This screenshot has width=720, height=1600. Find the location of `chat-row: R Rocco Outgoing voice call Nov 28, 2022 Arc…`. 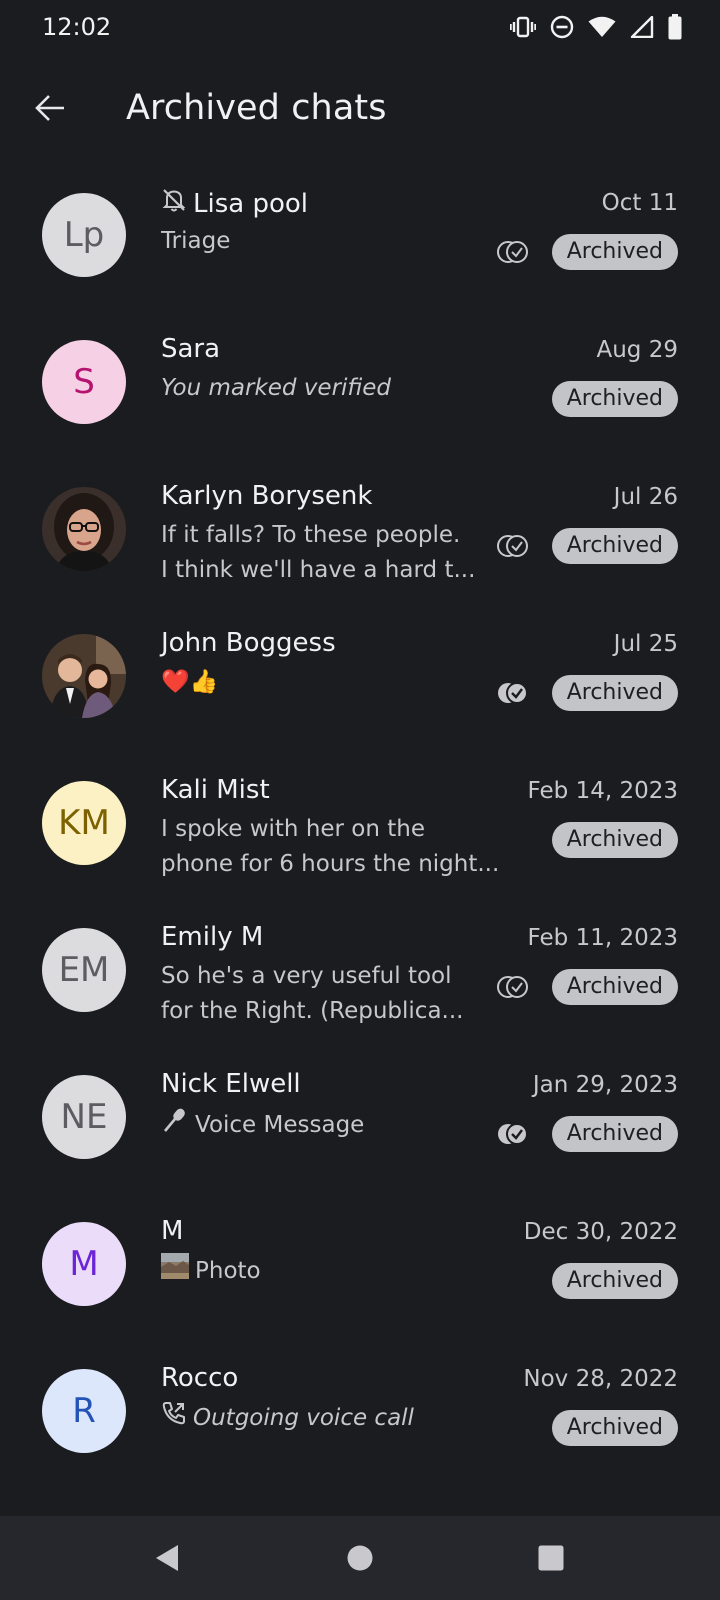

chat-row: R Rocco Outgoing voice call Nov 28, 2022 Arc… is located at coordinates (360, 1413).